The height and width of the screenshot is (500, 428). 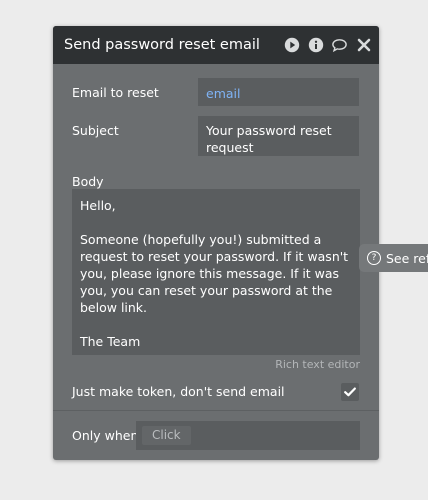 I want to click on token-only-checkbox, so click(x=350, y=392).